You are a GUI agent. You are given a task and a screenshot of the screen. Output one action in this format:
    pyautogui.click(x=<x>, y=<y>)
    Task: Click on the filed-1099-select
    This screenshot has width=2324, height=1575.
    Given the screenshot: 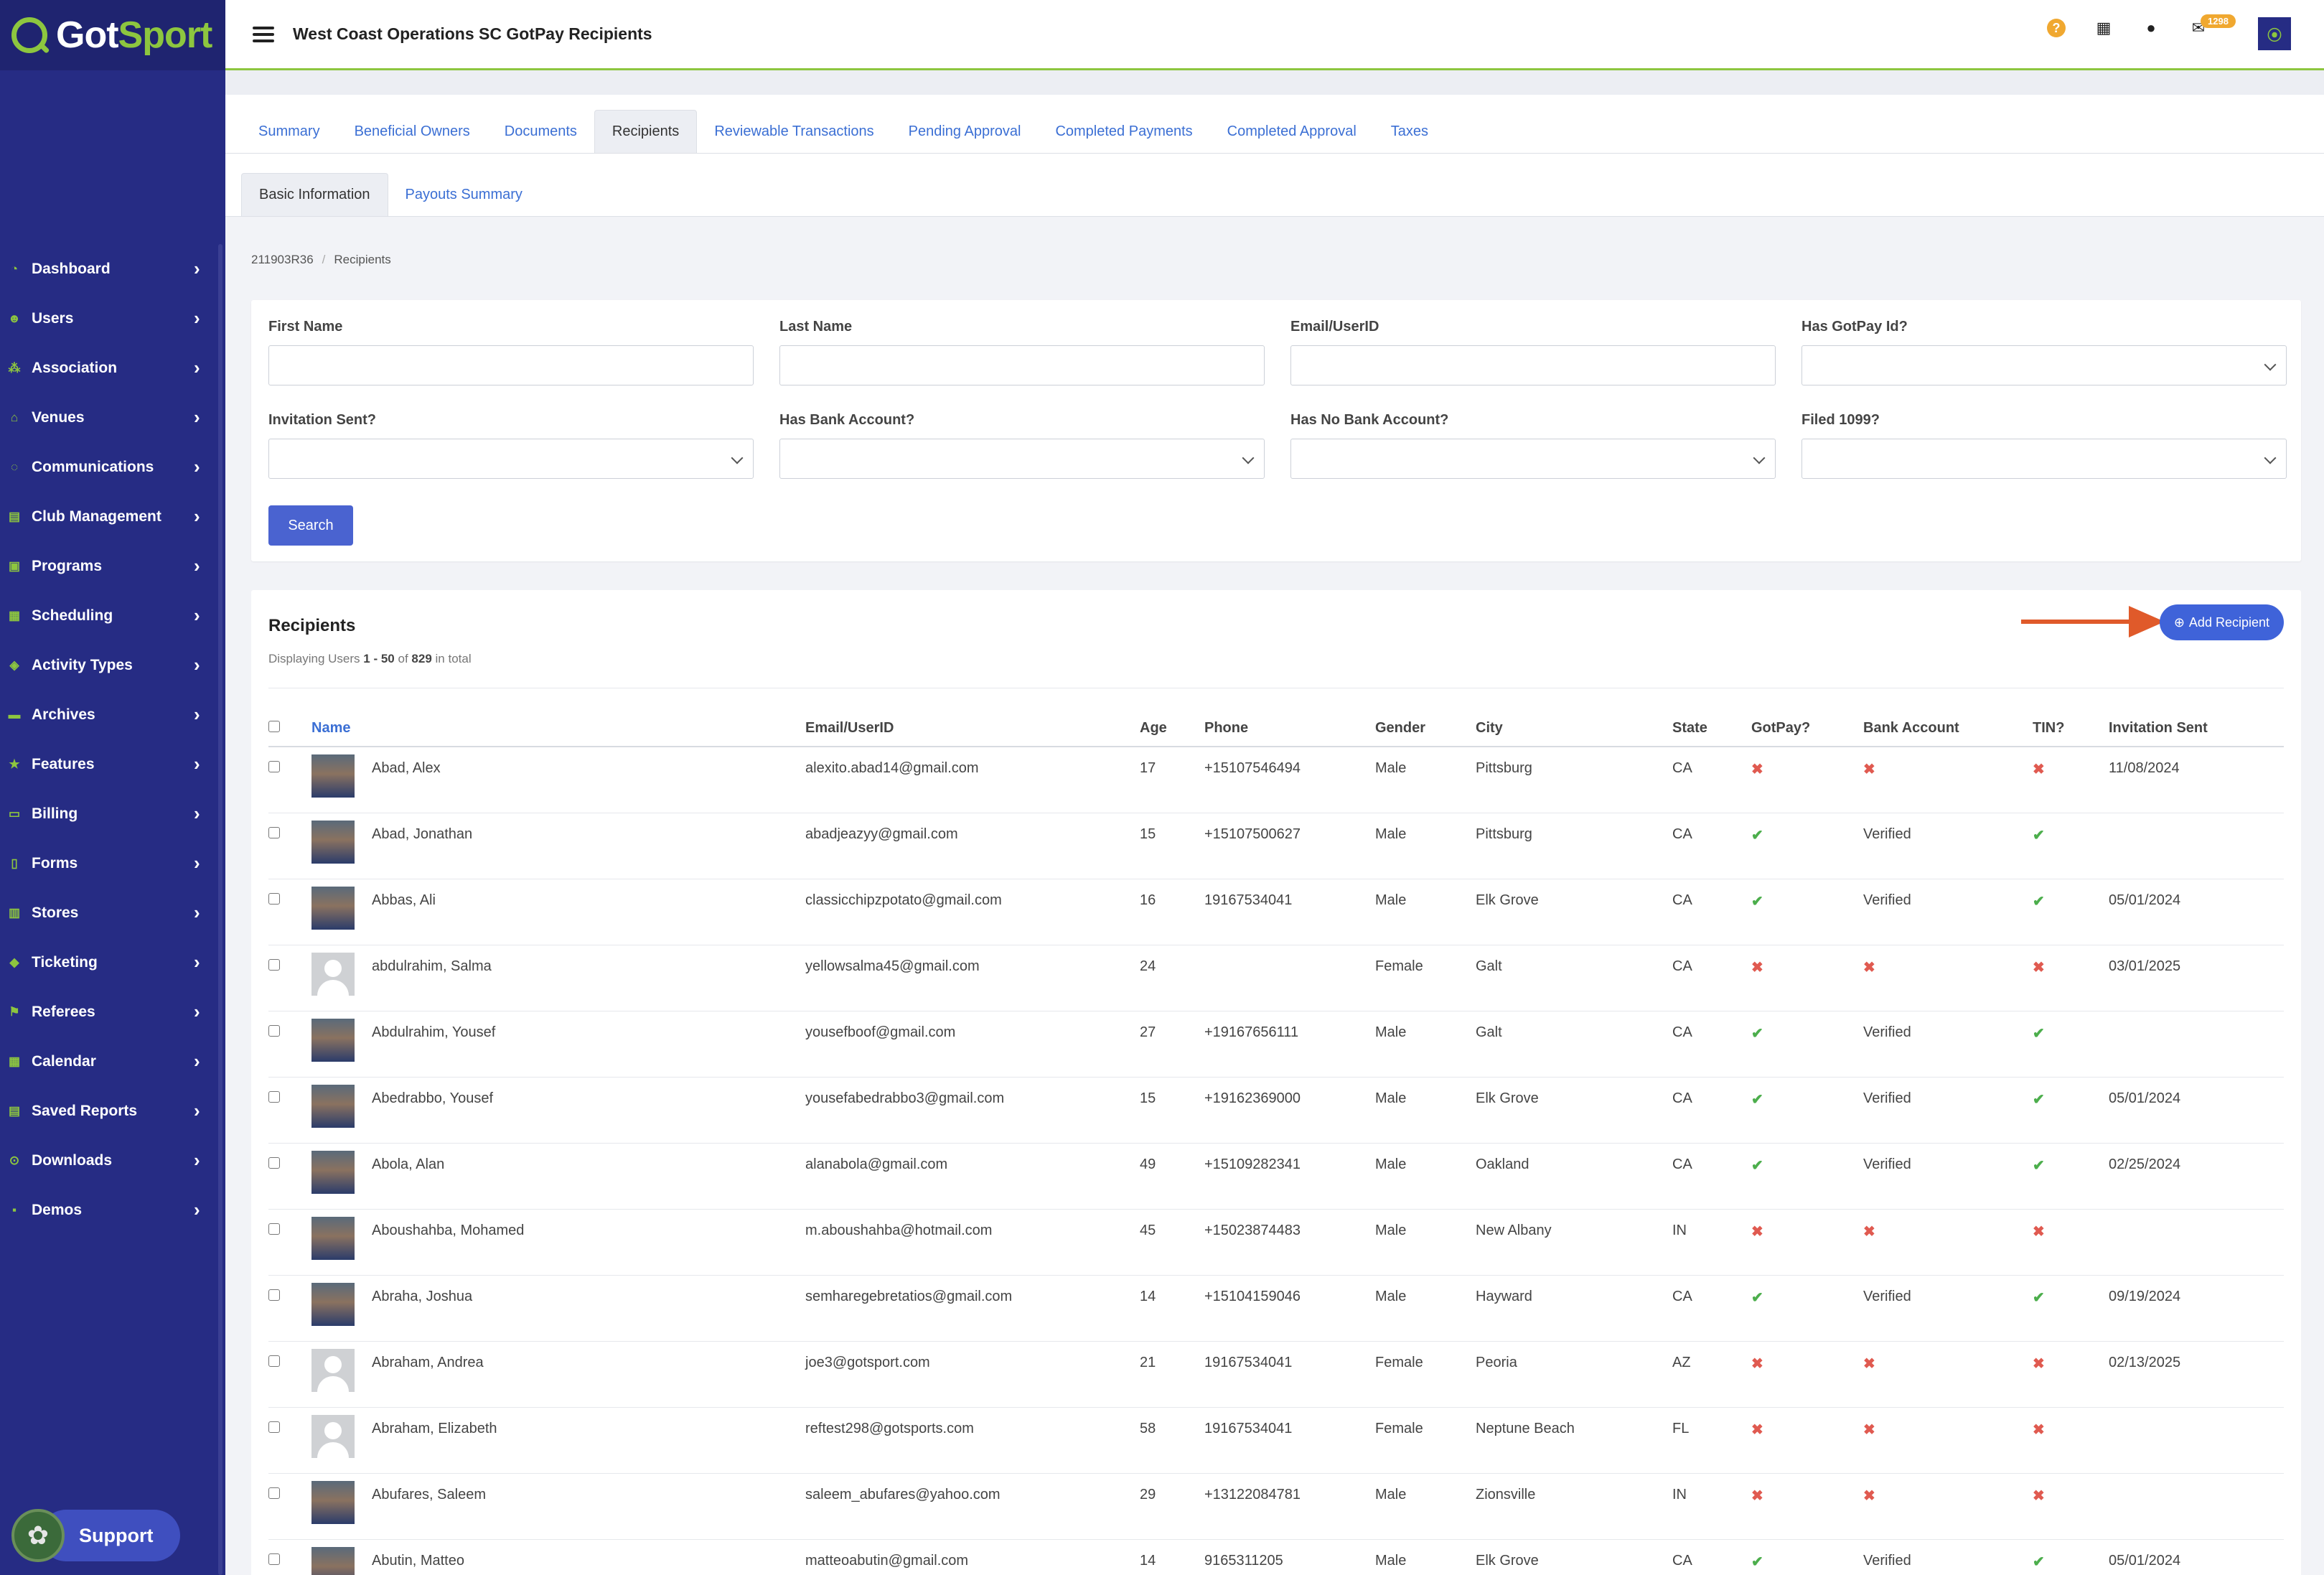 What is the action you would take?
    pyautogui.click(x=2044, y=459)
    